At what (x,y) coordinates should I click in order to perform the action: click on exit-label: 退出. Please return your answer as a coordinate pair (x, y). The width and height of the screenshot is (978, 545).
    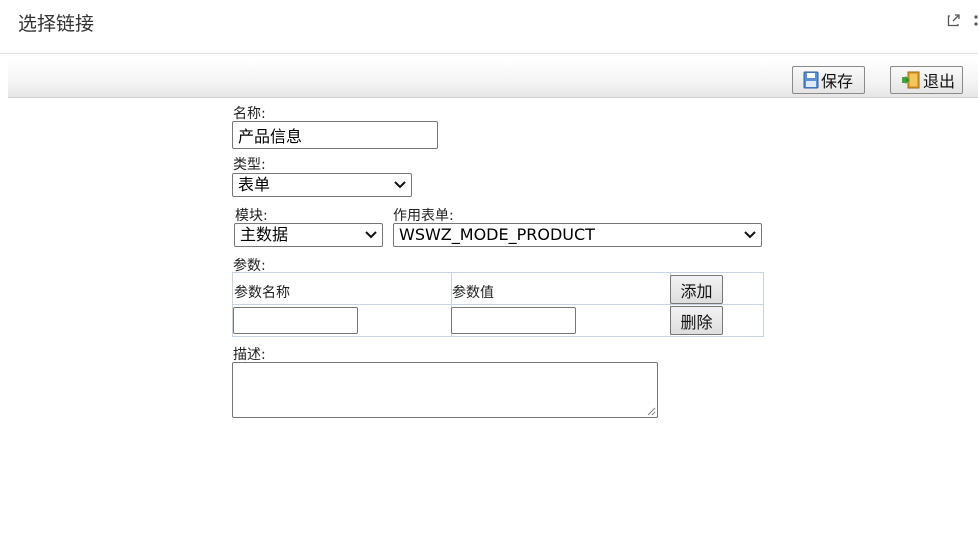
    Looking at the image, I should click on (939, 81).